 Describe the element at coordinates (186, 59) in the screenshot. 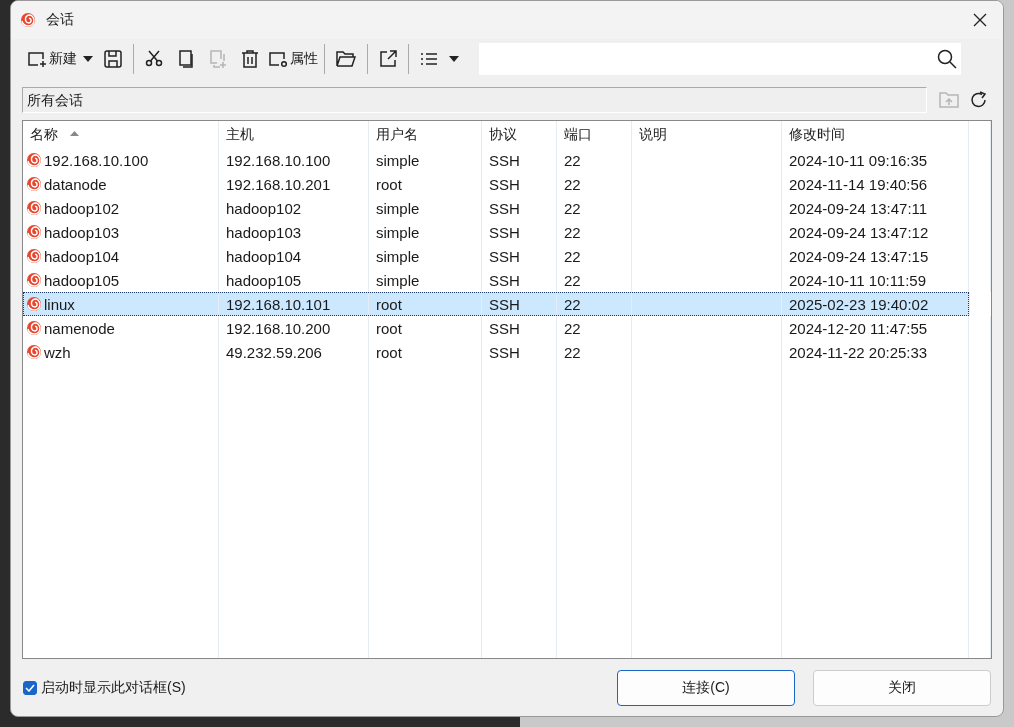

I see `copy-icon` at that location.